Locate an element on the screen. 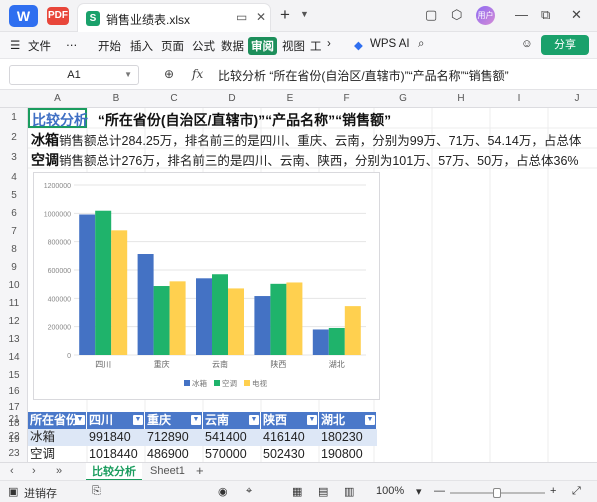 The width and height of the screenshot is (597, 502). tab-list-icon: ▼ is located at coordinates (304, 14).